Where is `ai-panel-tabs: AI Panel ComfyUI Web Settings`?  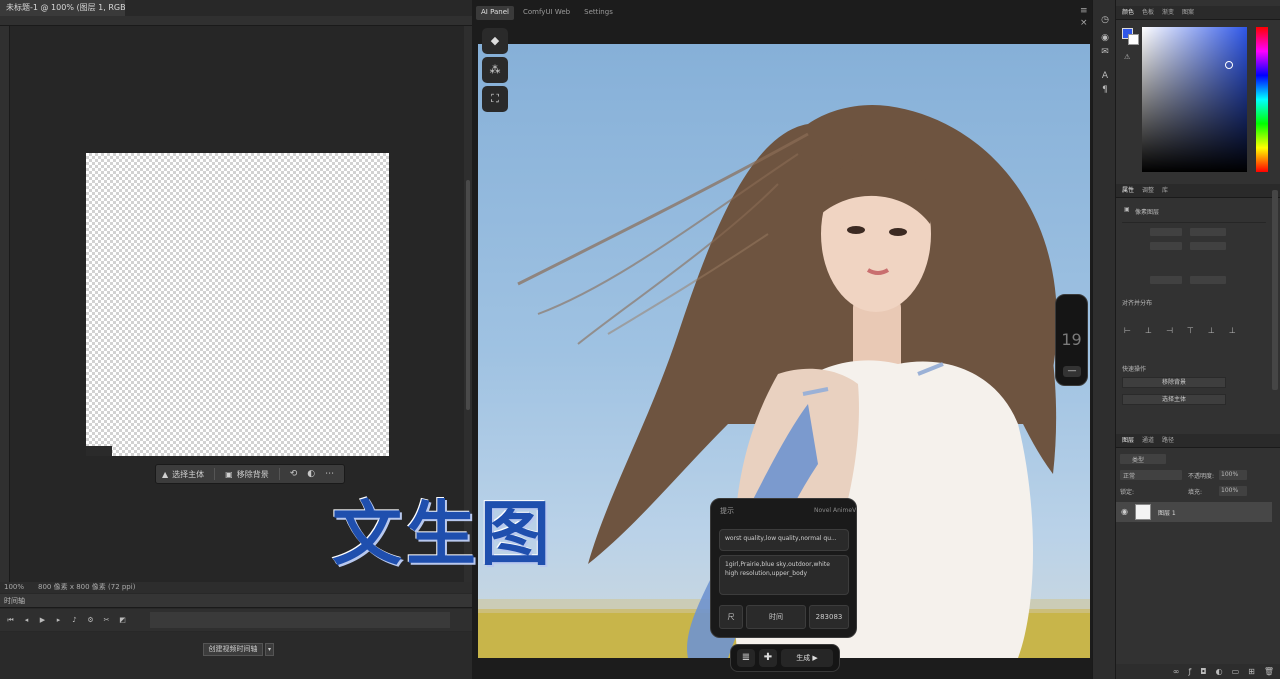
ai-panel-tabs: AI Panel ComfyUI Web Settings is located at coordinates (547, 13).